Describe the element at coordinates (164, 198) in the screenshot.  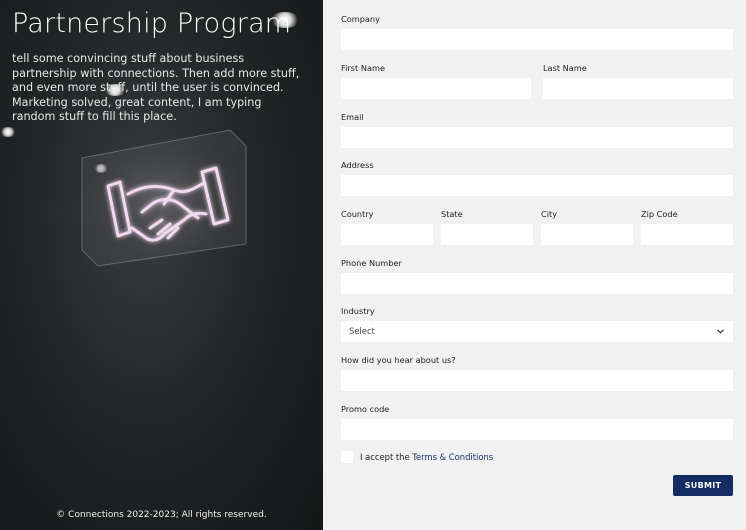
I see `handshake-neon-icon` at that location.